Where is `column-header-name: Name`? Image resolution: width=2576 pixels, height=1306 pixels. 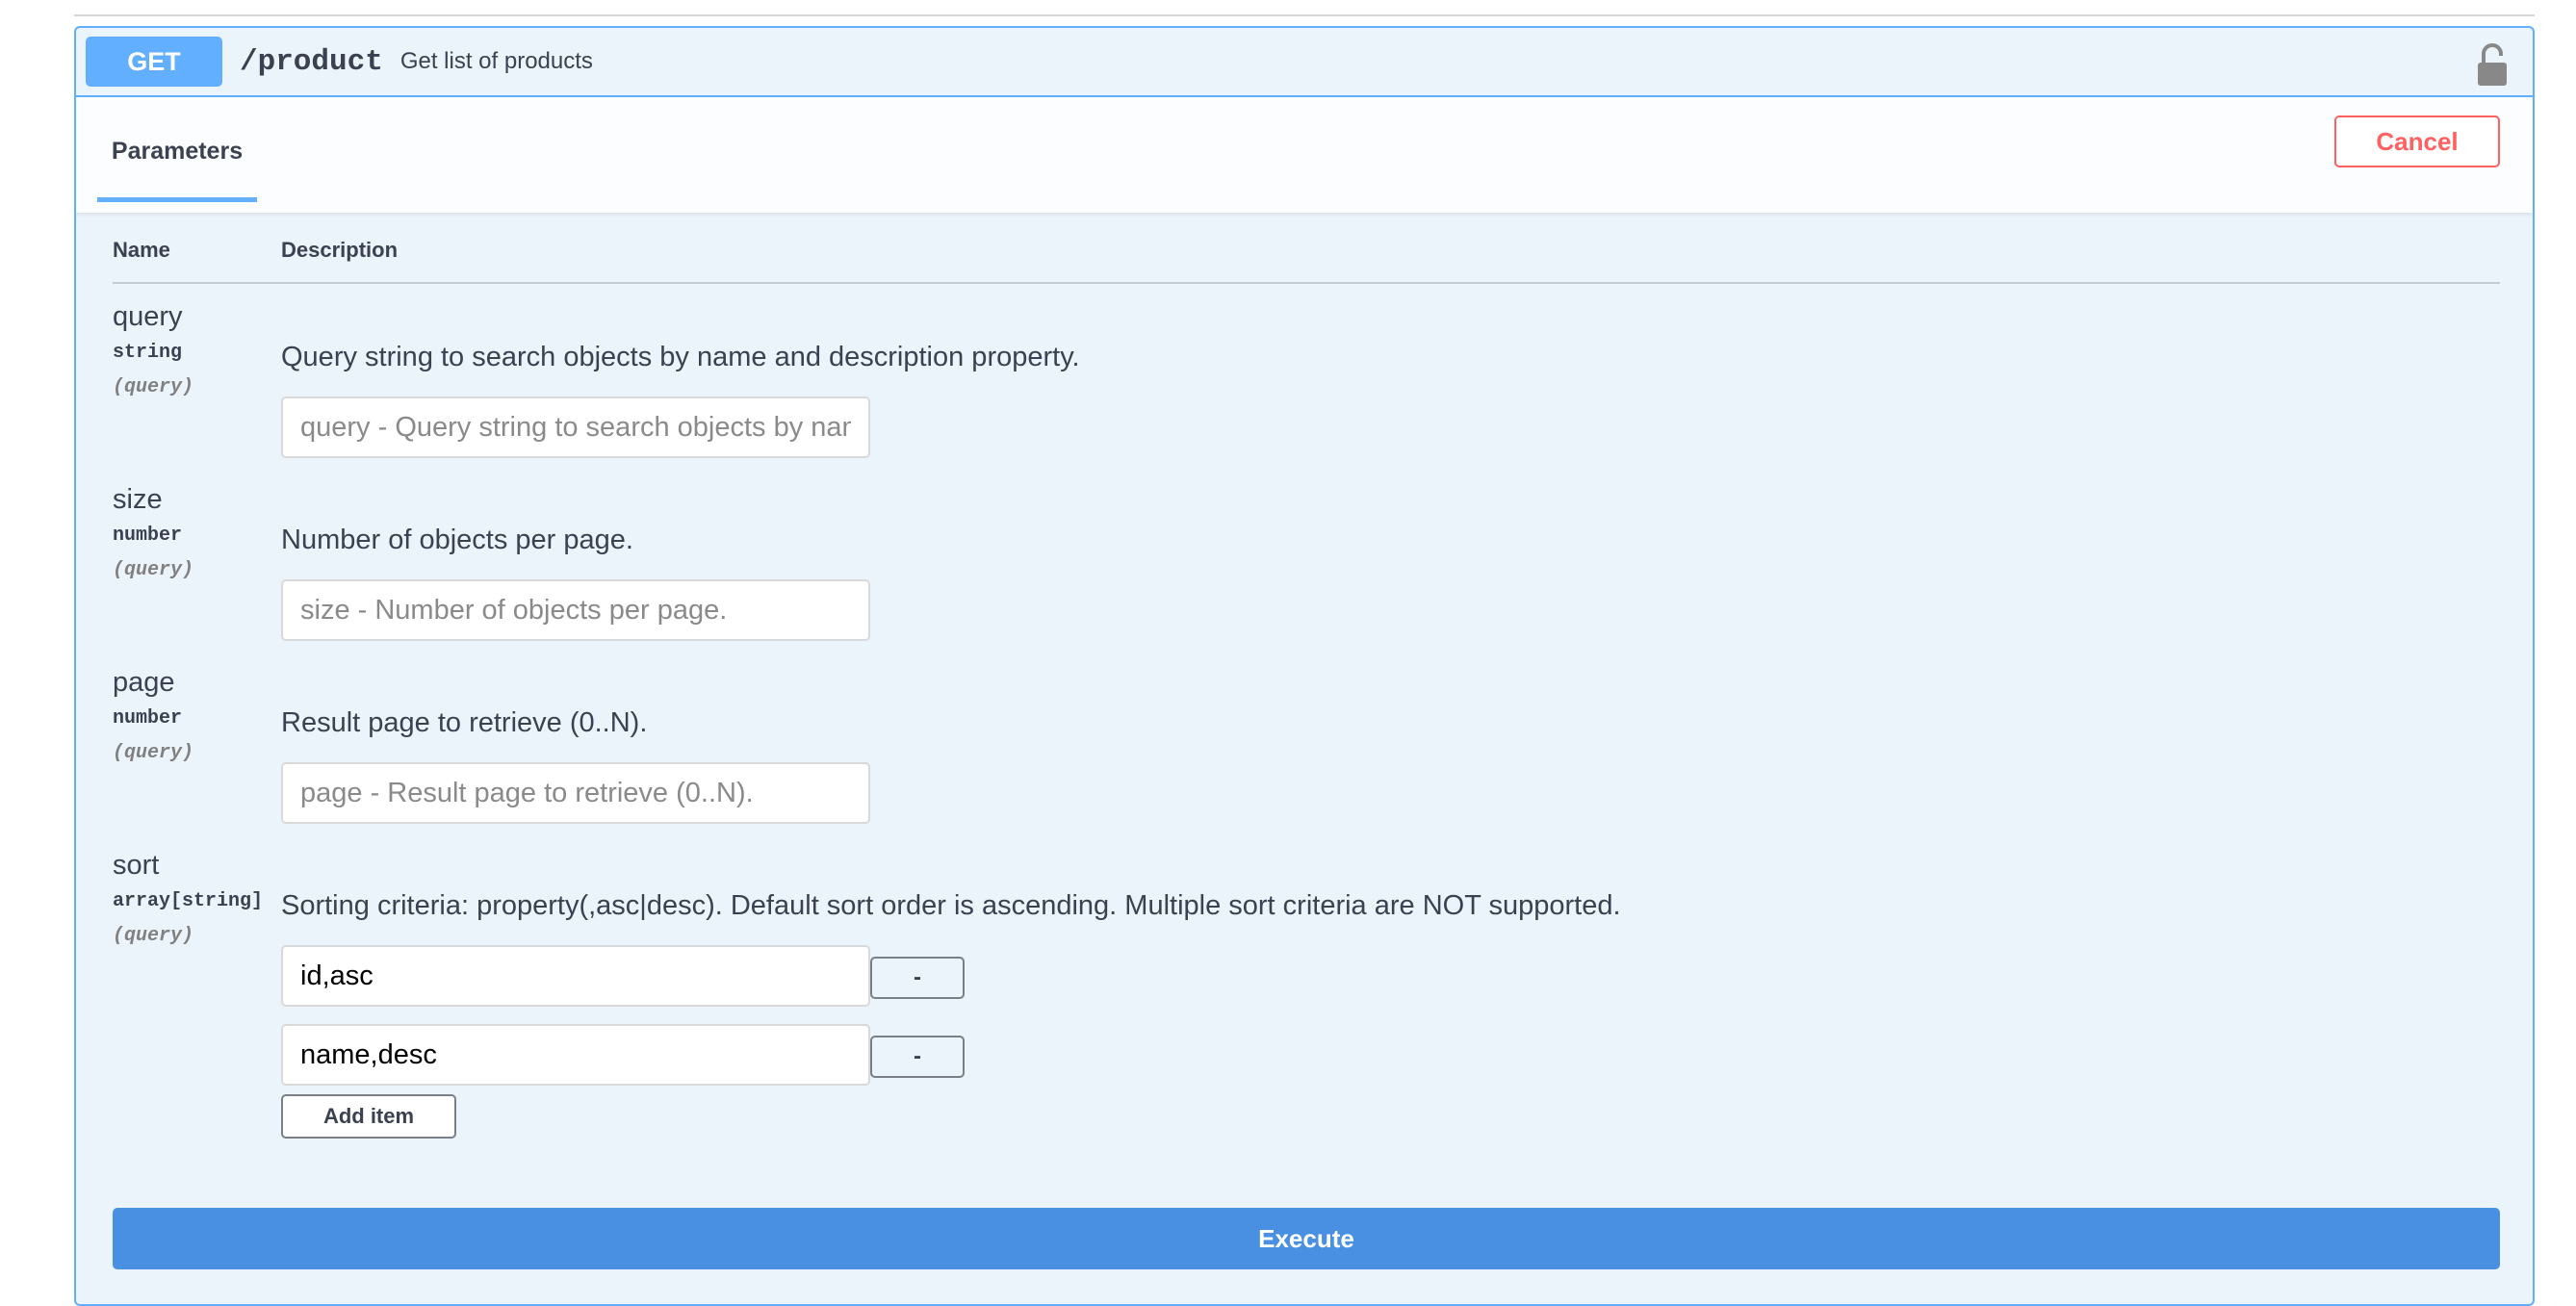
column-header-name: Name is located at coordinates (142, 250).